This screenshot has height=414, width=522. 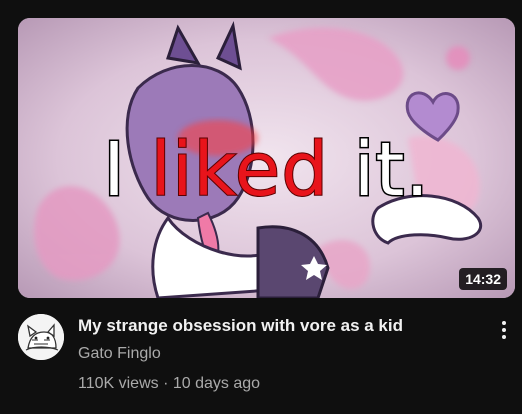 I want to click on thumbnail-word-2: liked, so click(x=239, y=170).